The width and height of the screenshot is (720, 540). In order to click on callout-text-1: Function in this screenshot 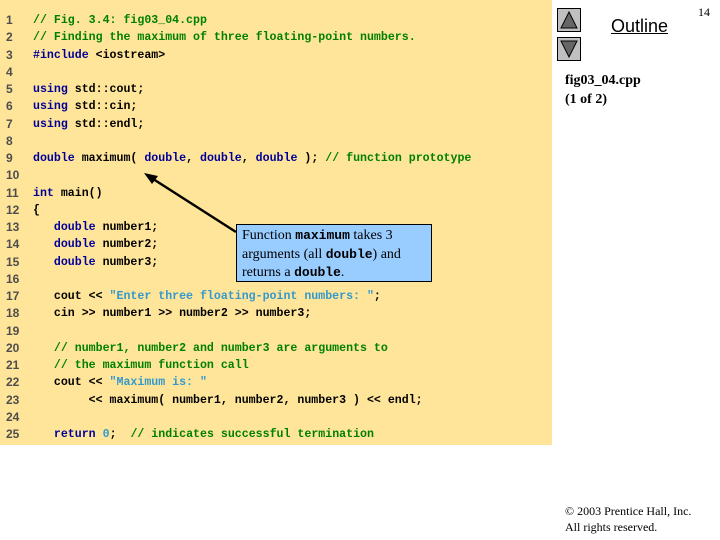, I will do `click(269, 235)`.